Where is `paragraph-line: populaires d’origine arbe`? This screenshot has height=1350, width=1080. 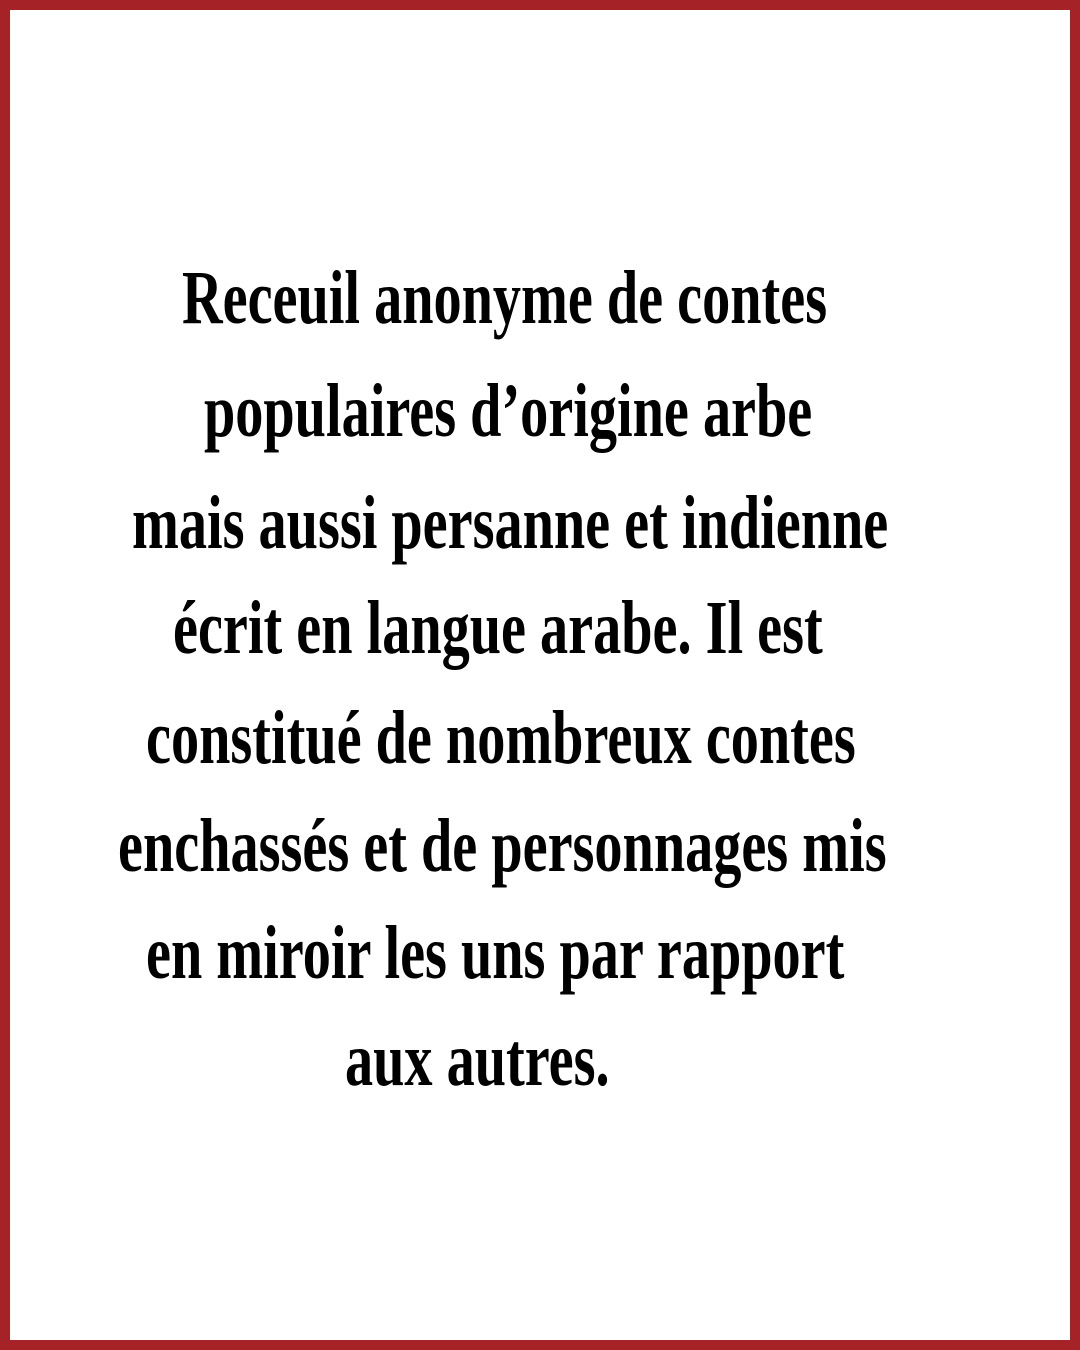 paragraph-line: populaires d’origine arbe is located at coordinates (508, 411).